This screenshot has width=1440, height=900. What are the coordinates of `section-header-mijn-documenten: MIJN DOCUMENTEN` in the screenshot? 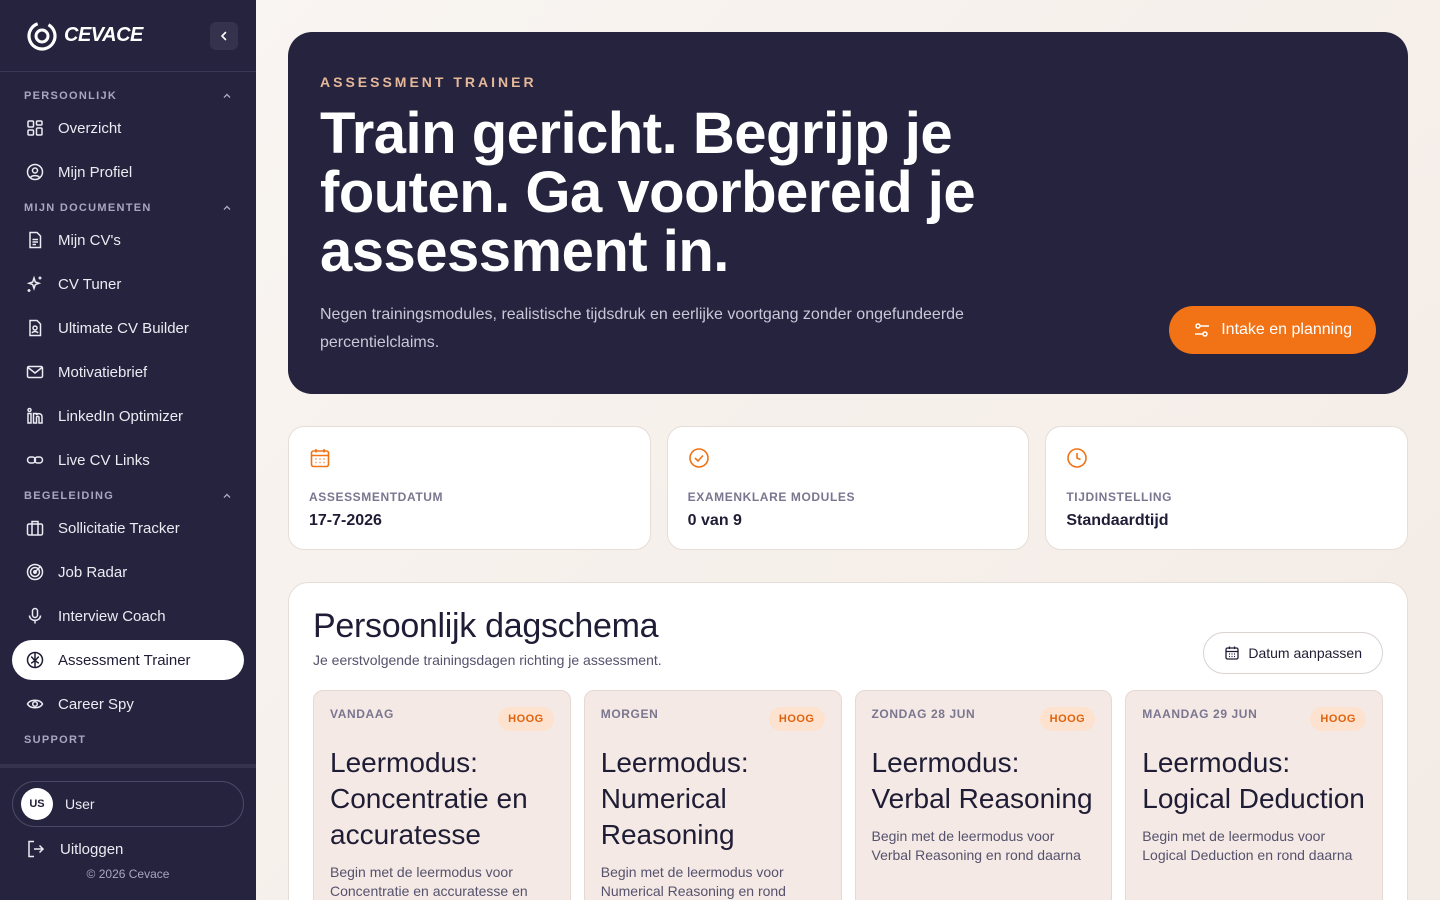 It's located at (128, 208).